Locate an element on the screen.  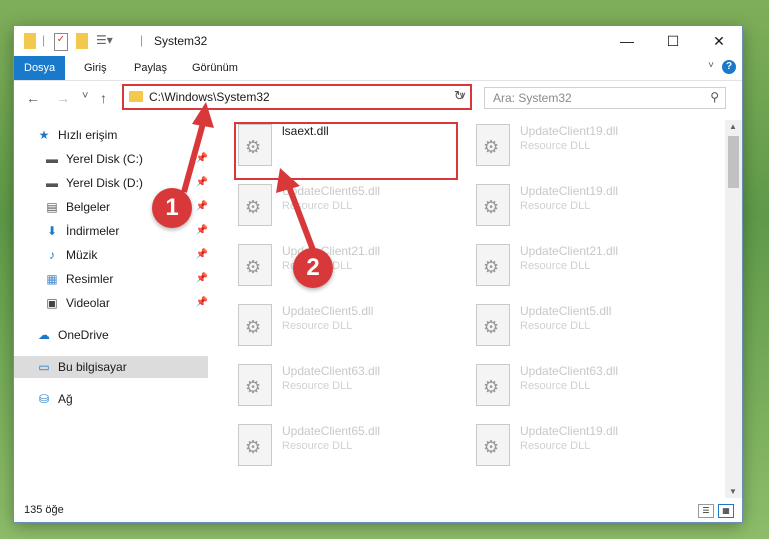
arrow-2-head is located at coordinates (288, 180).